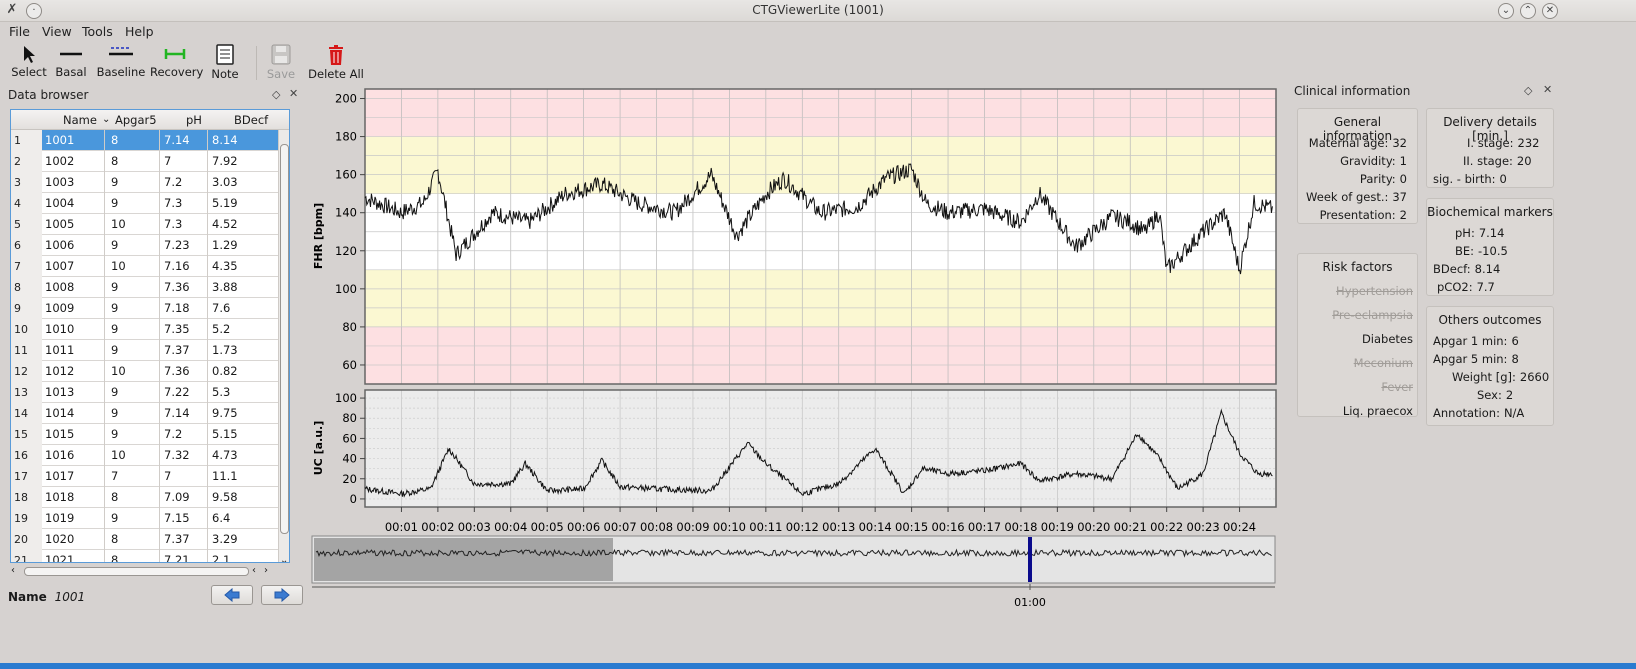 This screenshot has height=669, width=1636. What do you see at coordinates (176, 63) in the screenshot?
I see `recovery-tool-button: Recovery` at bounding box center [176, 63].